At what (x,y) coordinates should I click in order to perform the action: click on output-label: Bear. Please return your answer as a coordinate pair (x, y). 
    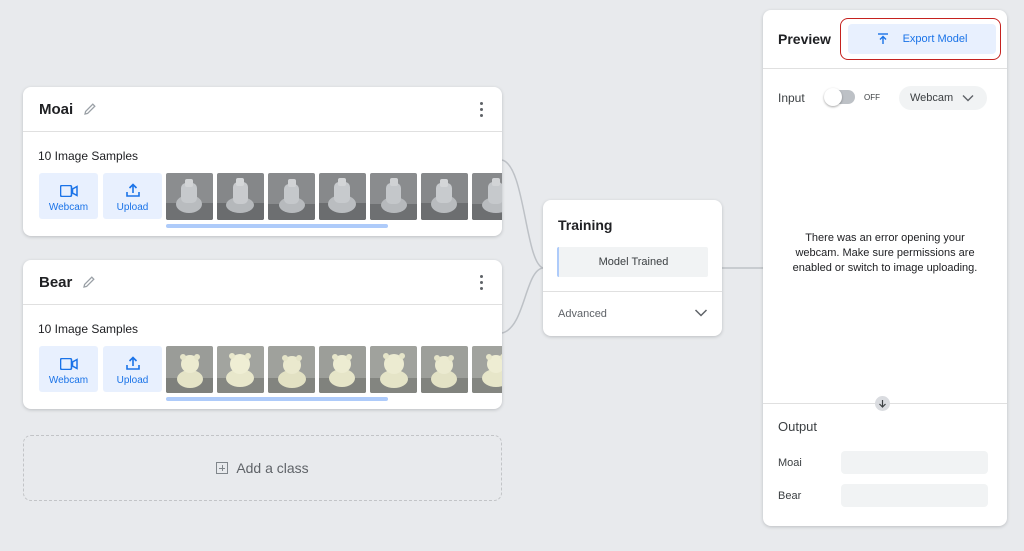
    Looking at the image, I should click on (790, 496).